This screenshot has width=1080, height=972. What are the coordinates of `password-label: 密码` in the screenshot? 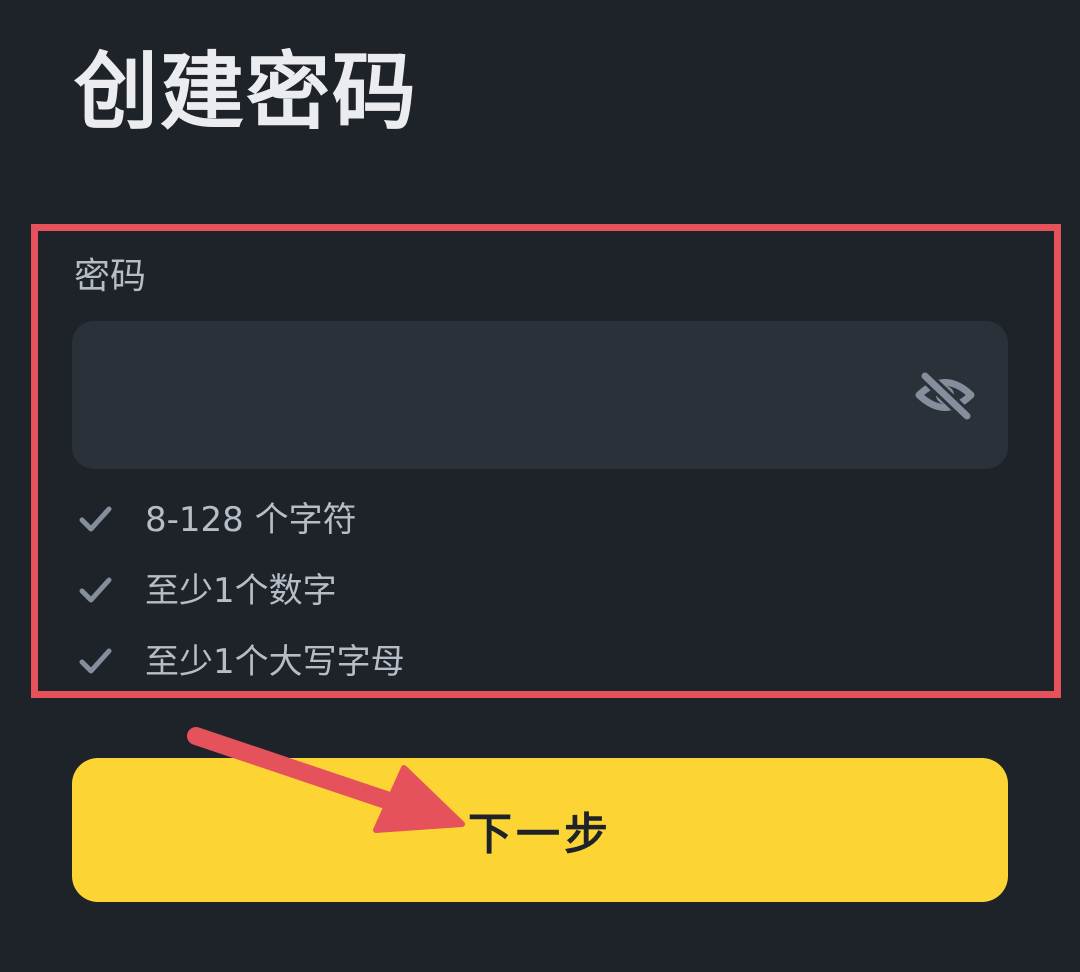 It's located at (110, 276).